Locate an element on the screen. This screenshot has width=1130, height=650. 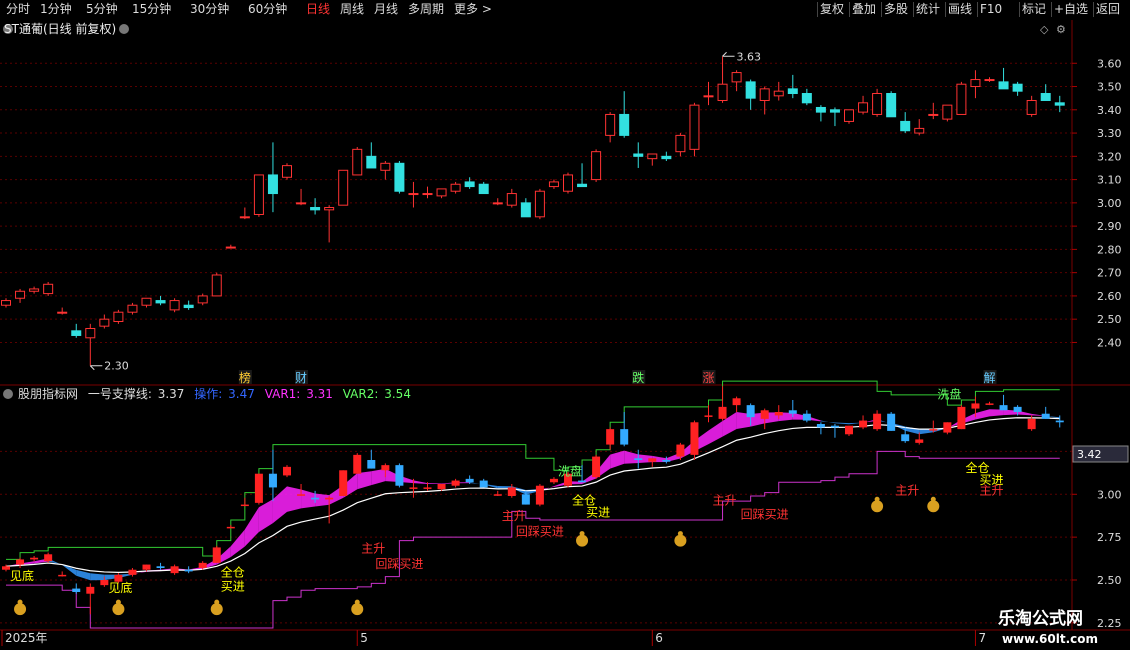
diamond-icon: ◇ is located at coordinates (1044, 29).